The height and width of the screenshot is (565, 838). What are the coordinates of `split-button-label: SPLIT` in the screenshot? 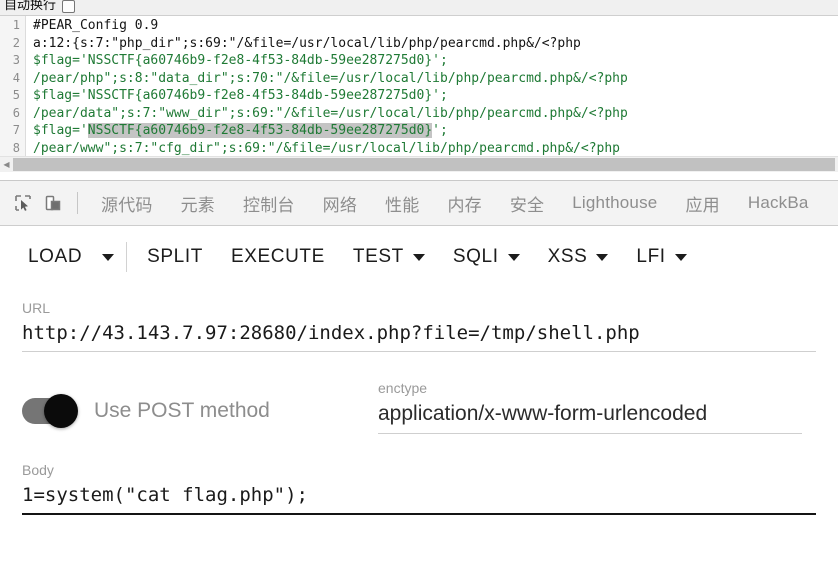 It's located at (175, 256).